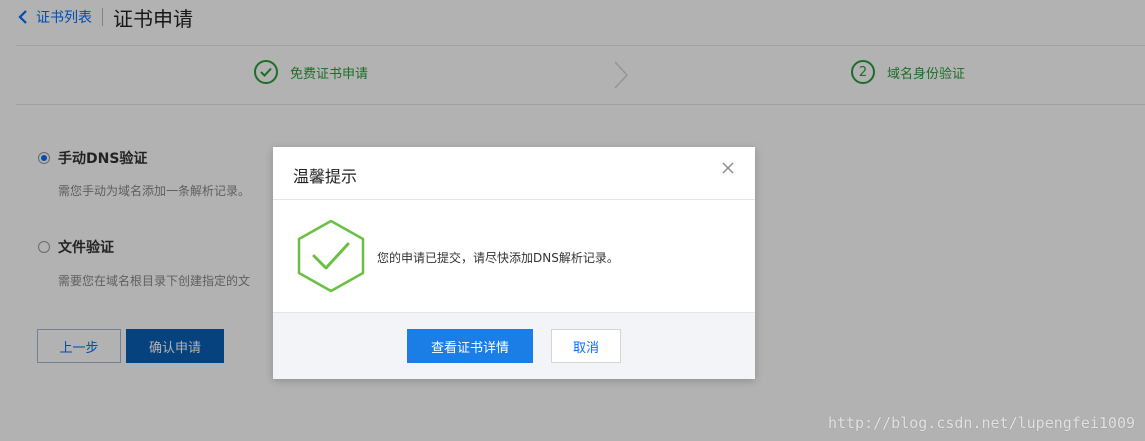  I want to click on dialog-message: 您的申请已提交，请尽快添加DNS解析记录。, so click(498, 258).